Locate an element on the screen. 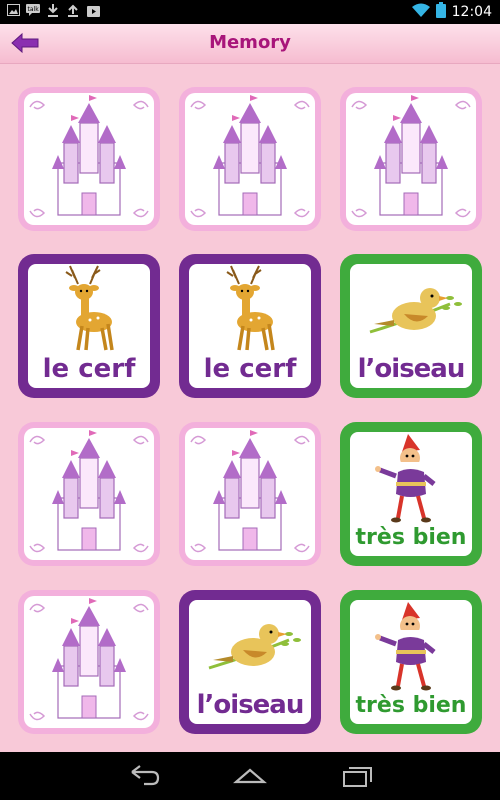 The height and width of the screenshot is (800, 500). image-icon is located at coordinates (13, 10).